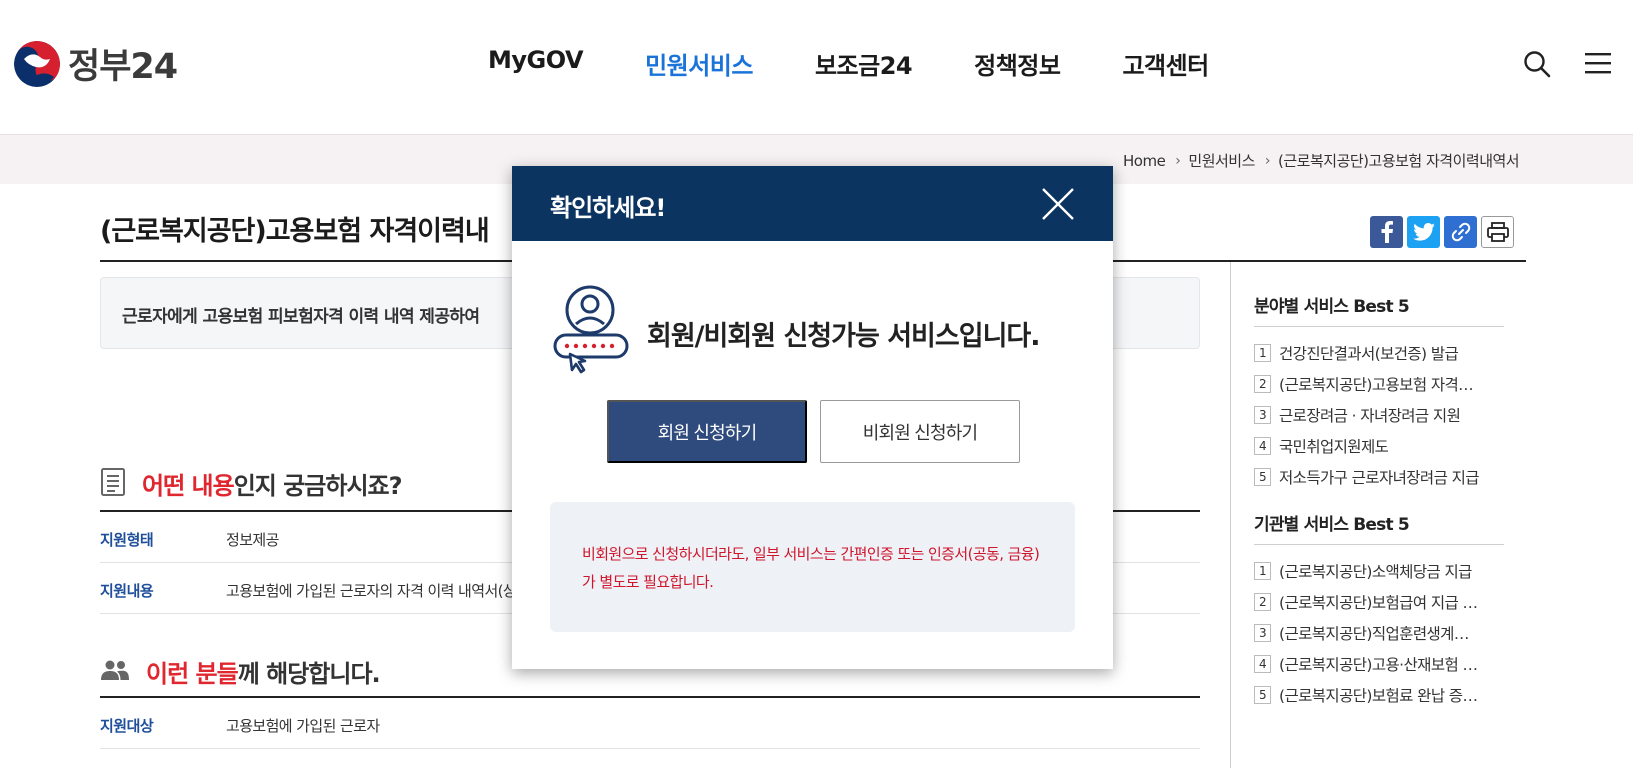  I want to click on row-label: 지원형태, so click(127, 540).